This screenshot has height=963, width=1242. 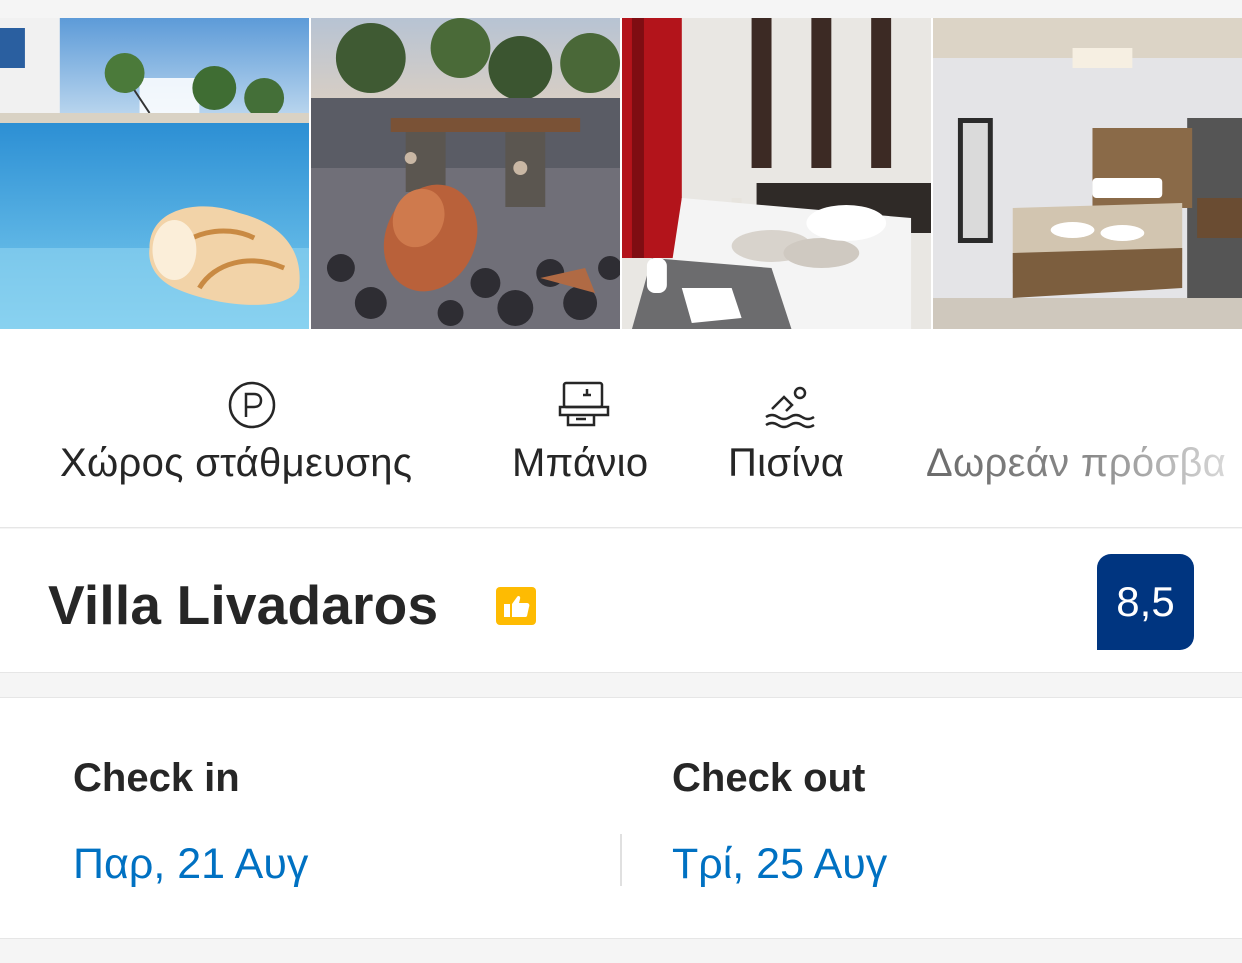 I want to click on facility-label-bathroom: Μπάνιο, so click(x=580, y=463).